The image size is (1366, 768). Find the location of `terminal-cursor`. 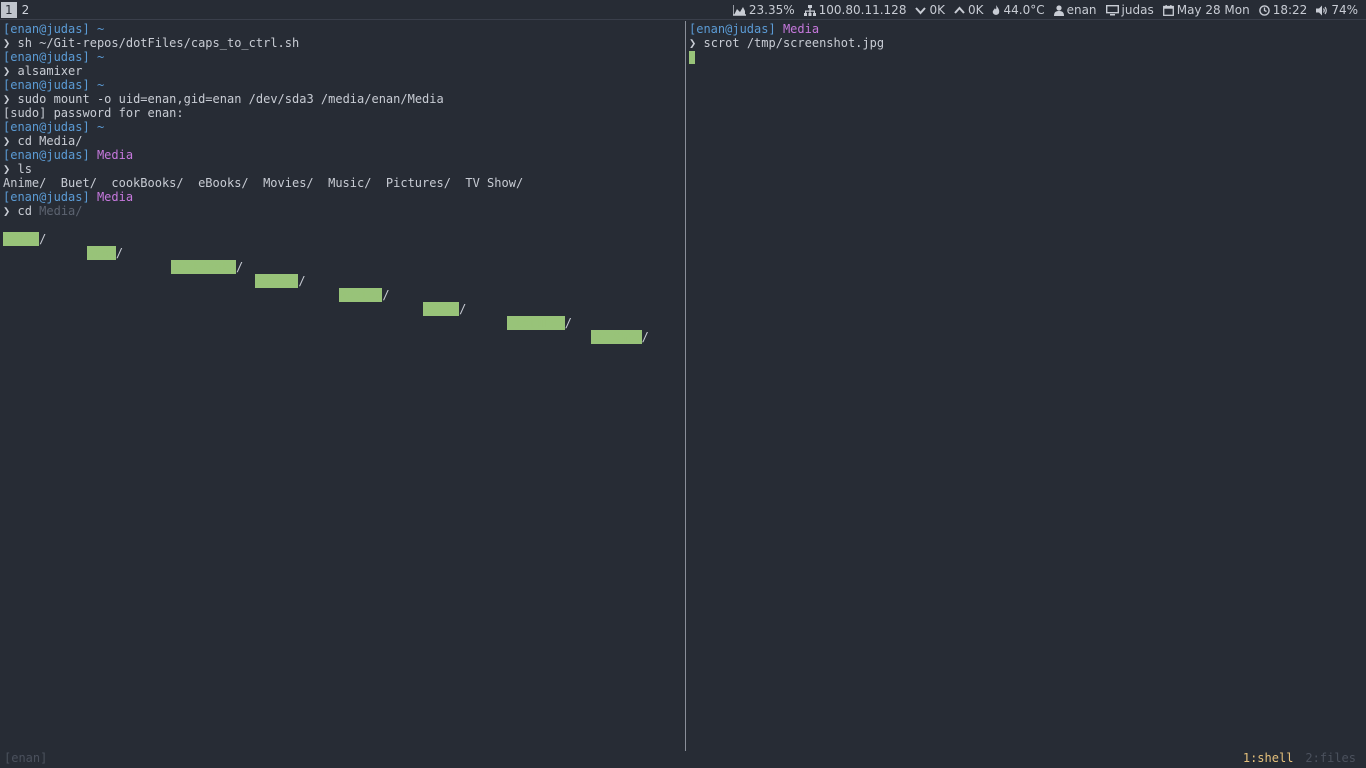

terminal-cursor is located at coordinates (692, 57).